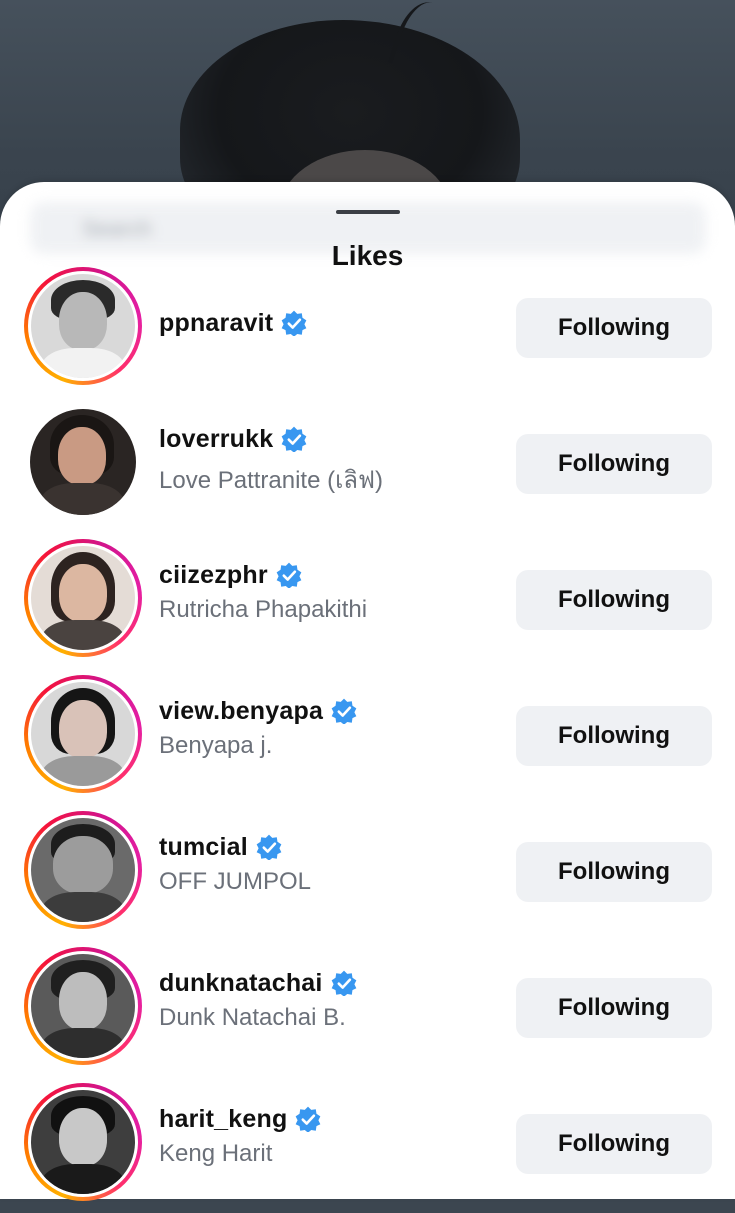  I want to click on user-names: view.benyapa Benyapa j., so click(258, 726).